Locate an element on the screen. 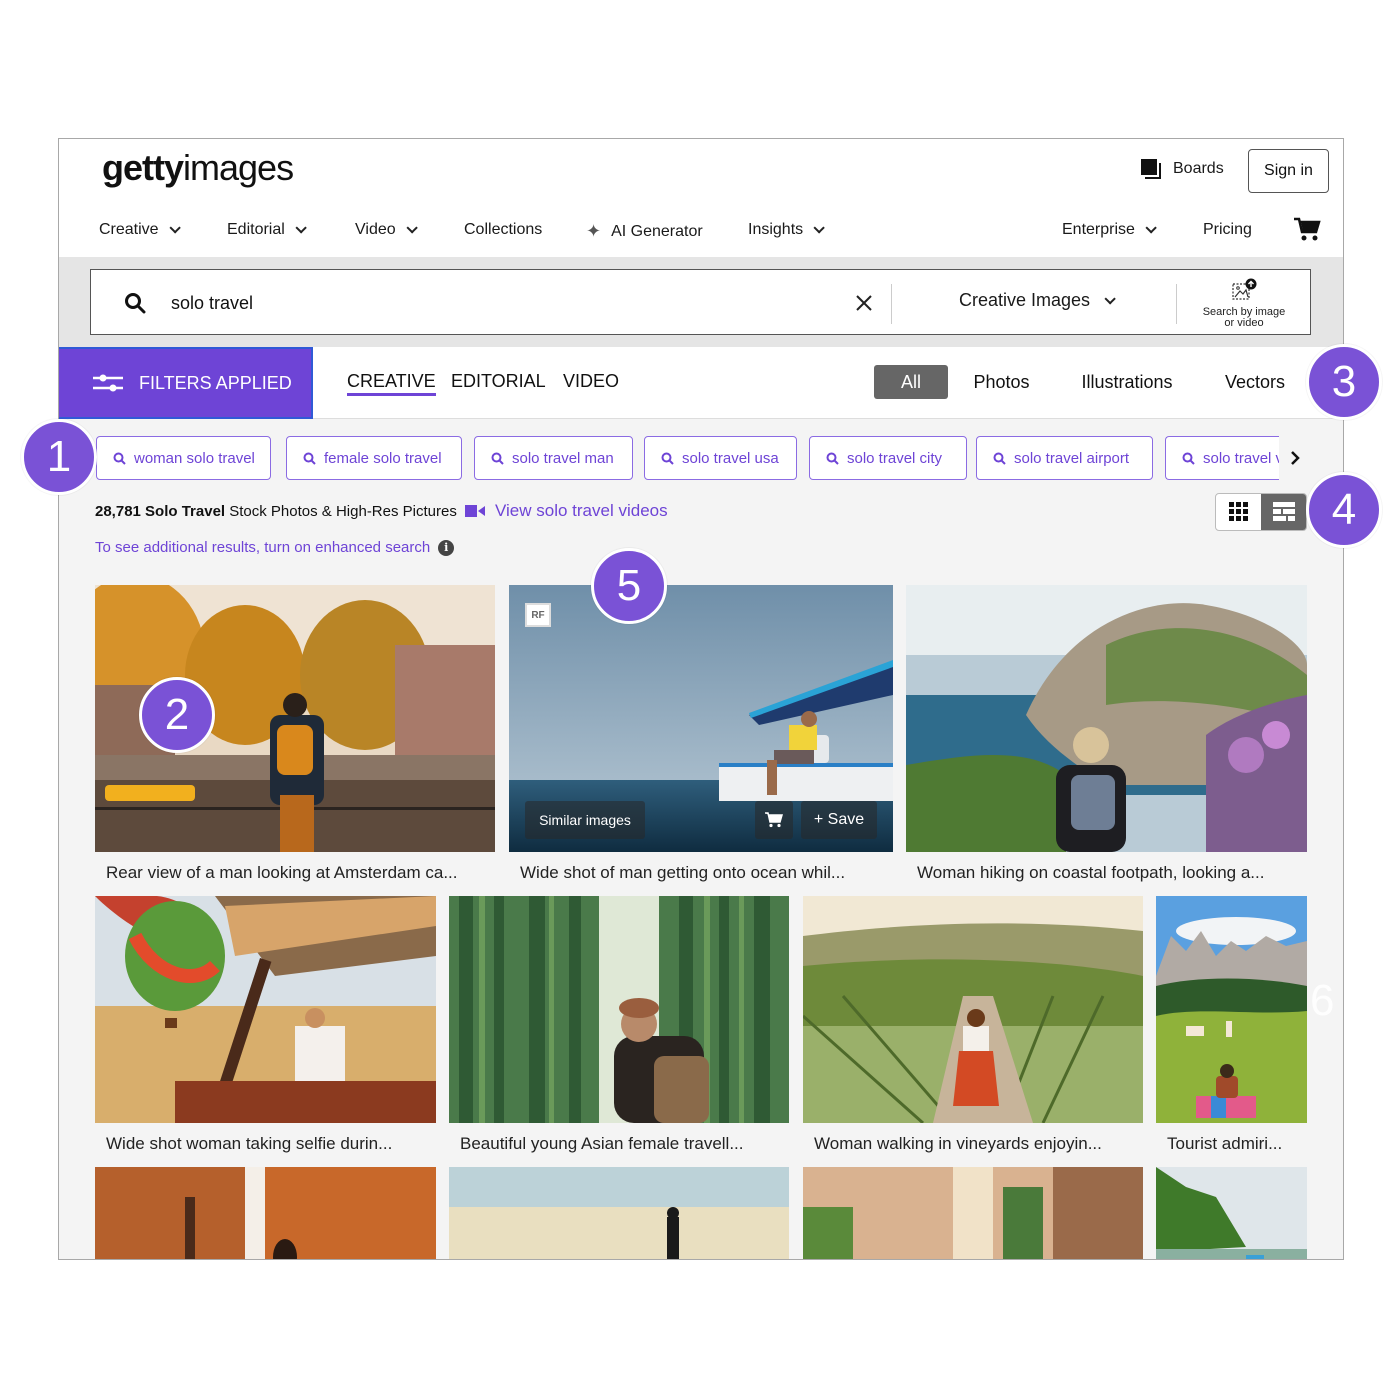  image-tile-vineyard is located at coordinates (973, 1009).